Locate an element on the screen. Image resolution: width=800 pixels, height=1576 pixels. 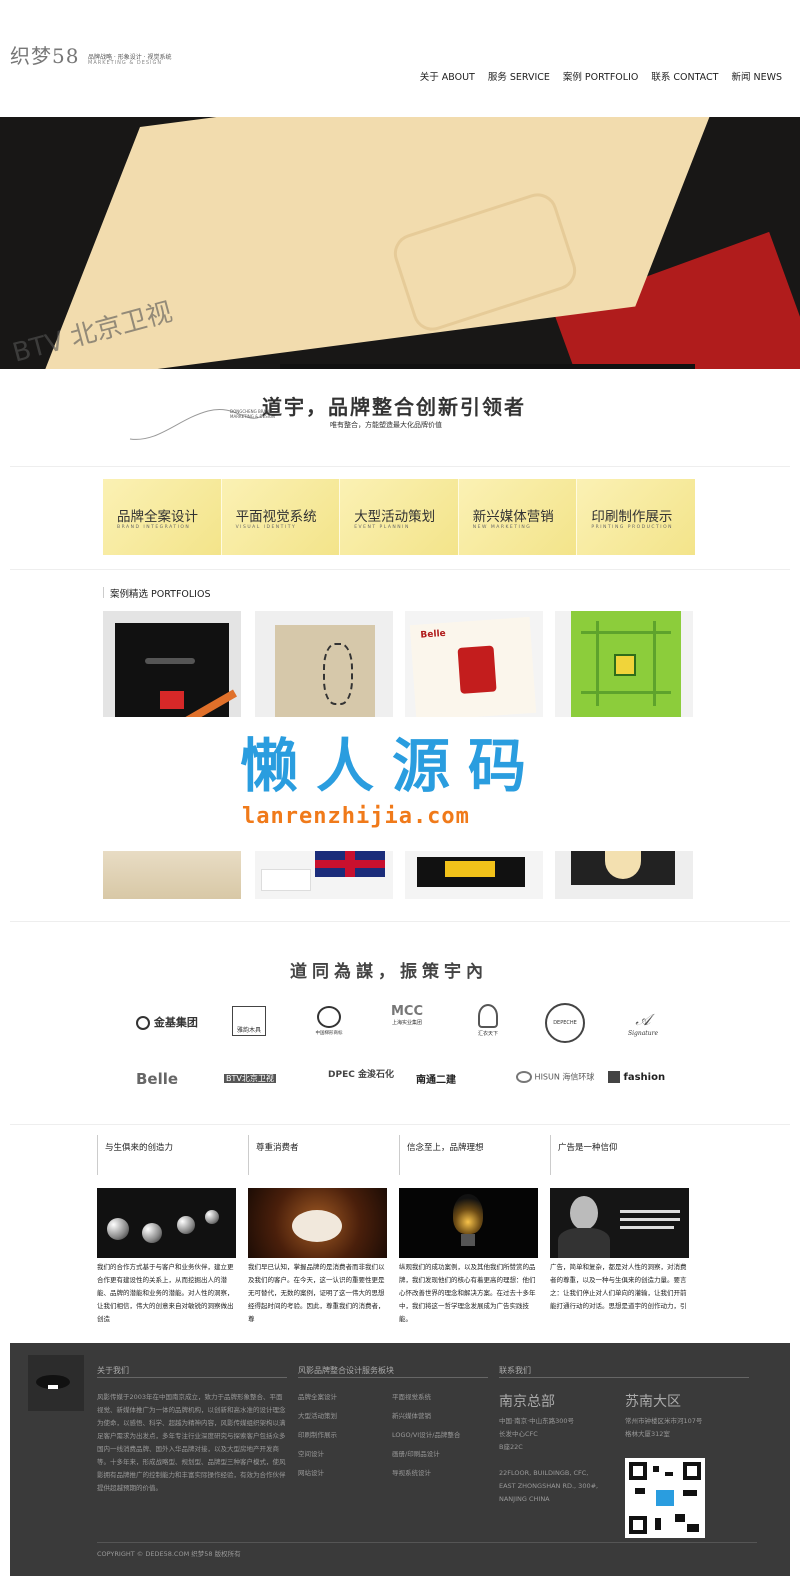
client-logo-hisun: HISUN 海信环球 is located at coordinates (555, 1077).